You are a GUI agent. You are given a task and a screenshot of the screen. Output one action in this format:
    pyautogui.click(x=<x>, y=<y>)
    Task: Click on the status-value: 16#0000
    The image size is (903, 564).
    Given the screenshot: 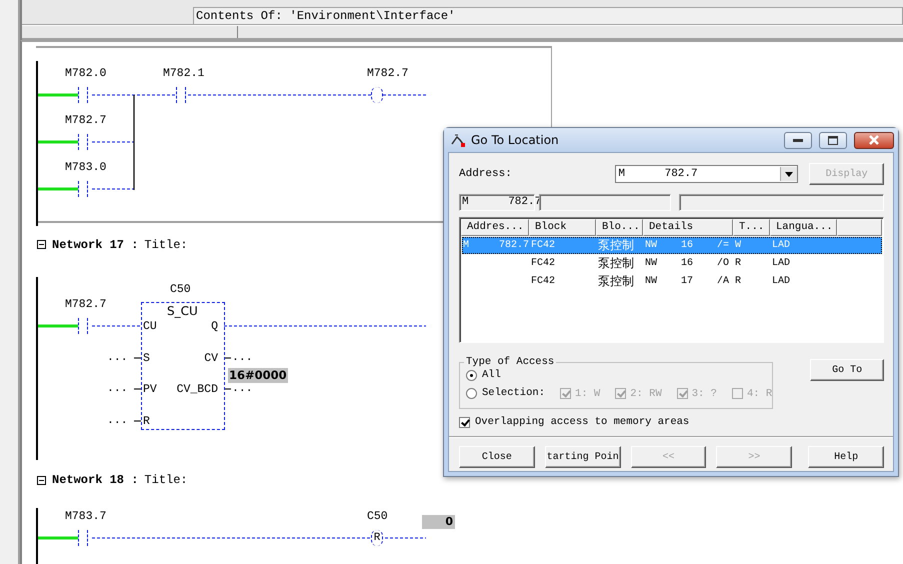 What is the action you would take?
    pyautogui.click(x=258, y=375)
    